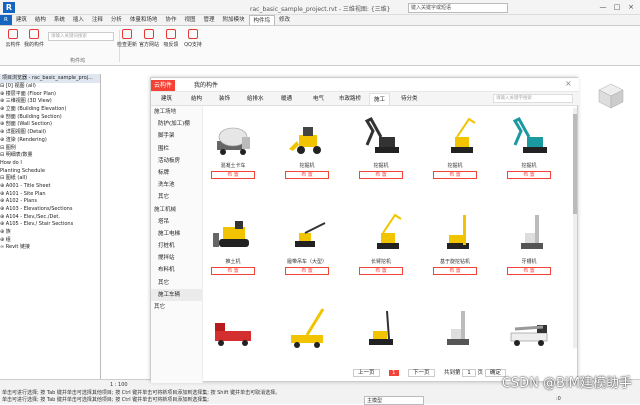  What do you see at coordinates (176, 246) in the screenshot?
I see `sidebar-item: 打桩机` at bounding box center [176, 246].